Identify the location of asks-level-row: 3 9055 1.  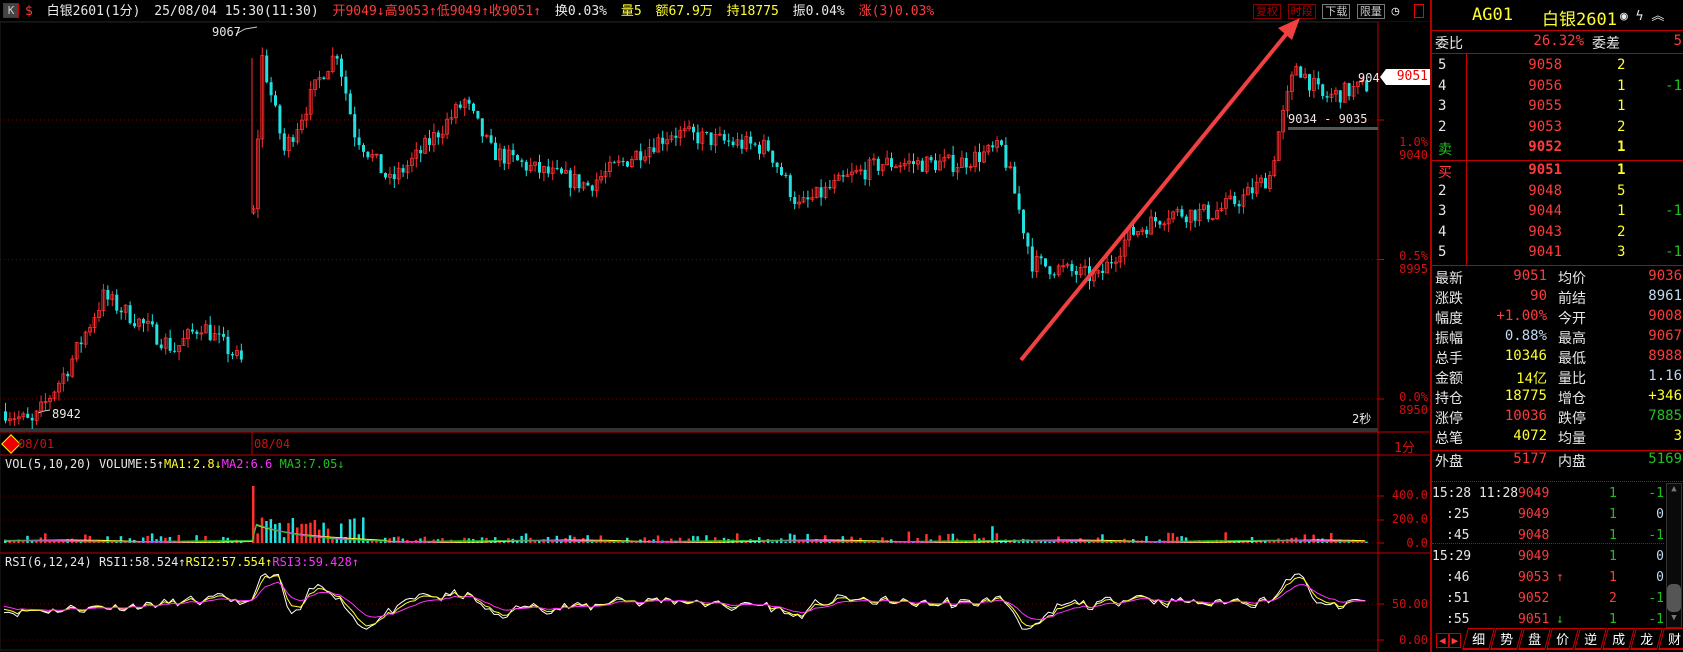
(1557, 108).